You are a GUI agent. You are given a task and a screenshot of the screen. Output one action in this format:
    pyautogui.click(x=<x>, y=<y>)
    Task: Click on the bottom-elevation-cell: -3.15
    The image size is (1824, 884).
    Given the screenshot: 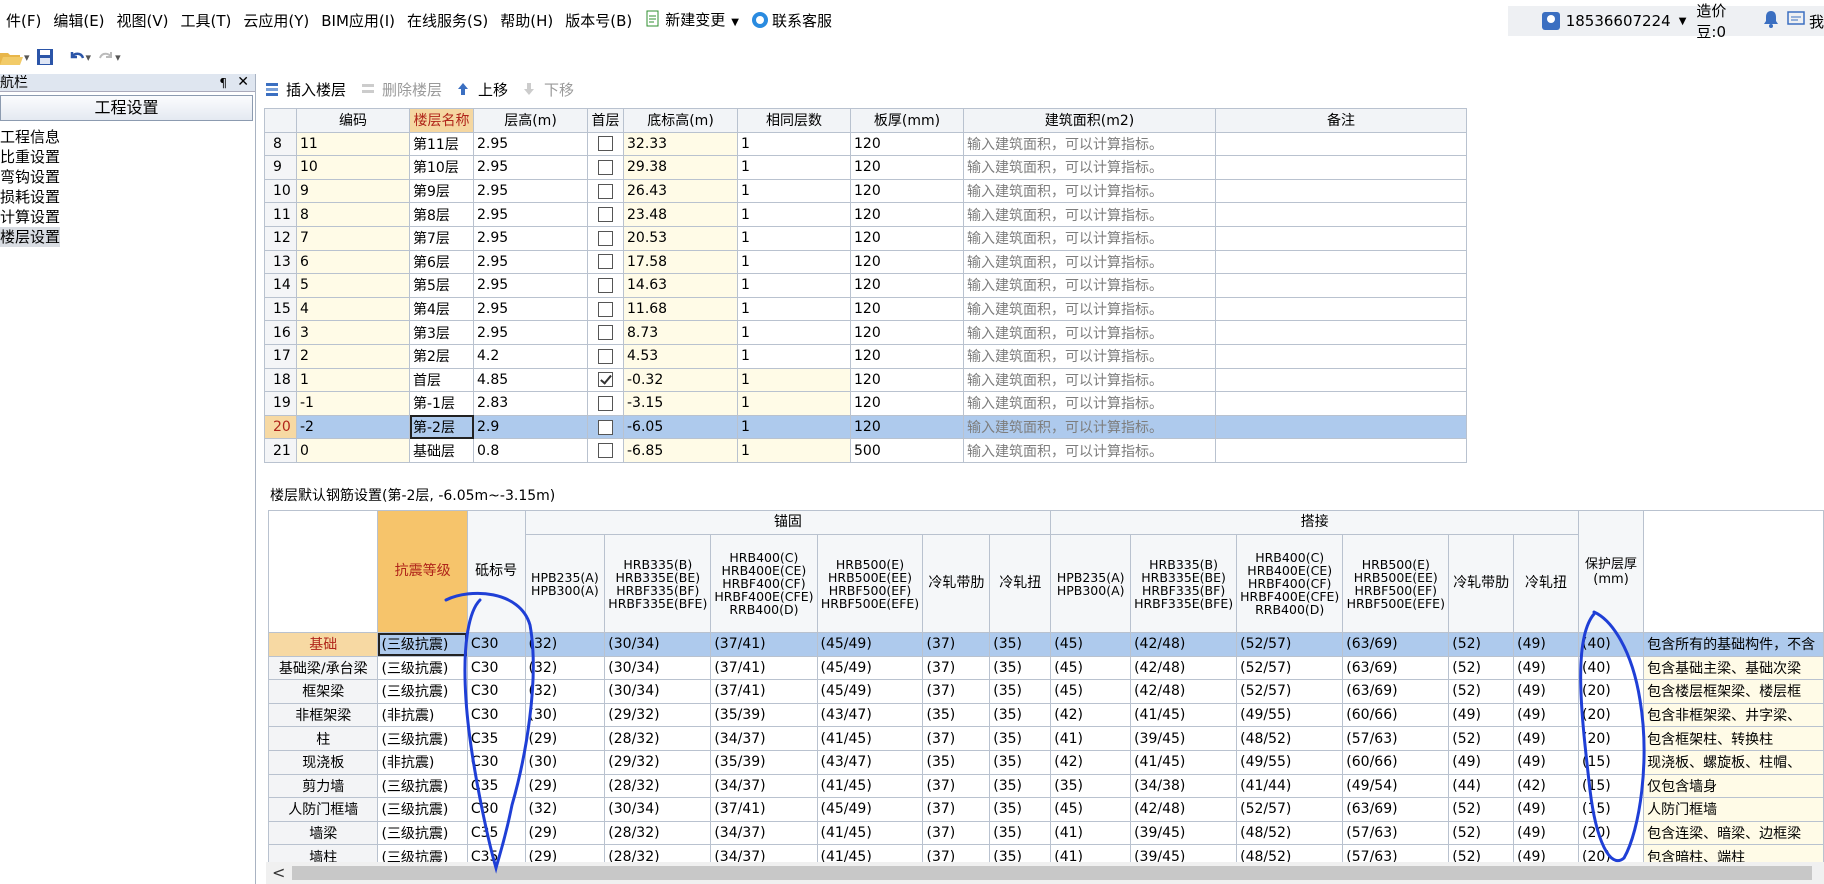 What is the action you would take?
    pyautogui.click(x=680, y=403)
    